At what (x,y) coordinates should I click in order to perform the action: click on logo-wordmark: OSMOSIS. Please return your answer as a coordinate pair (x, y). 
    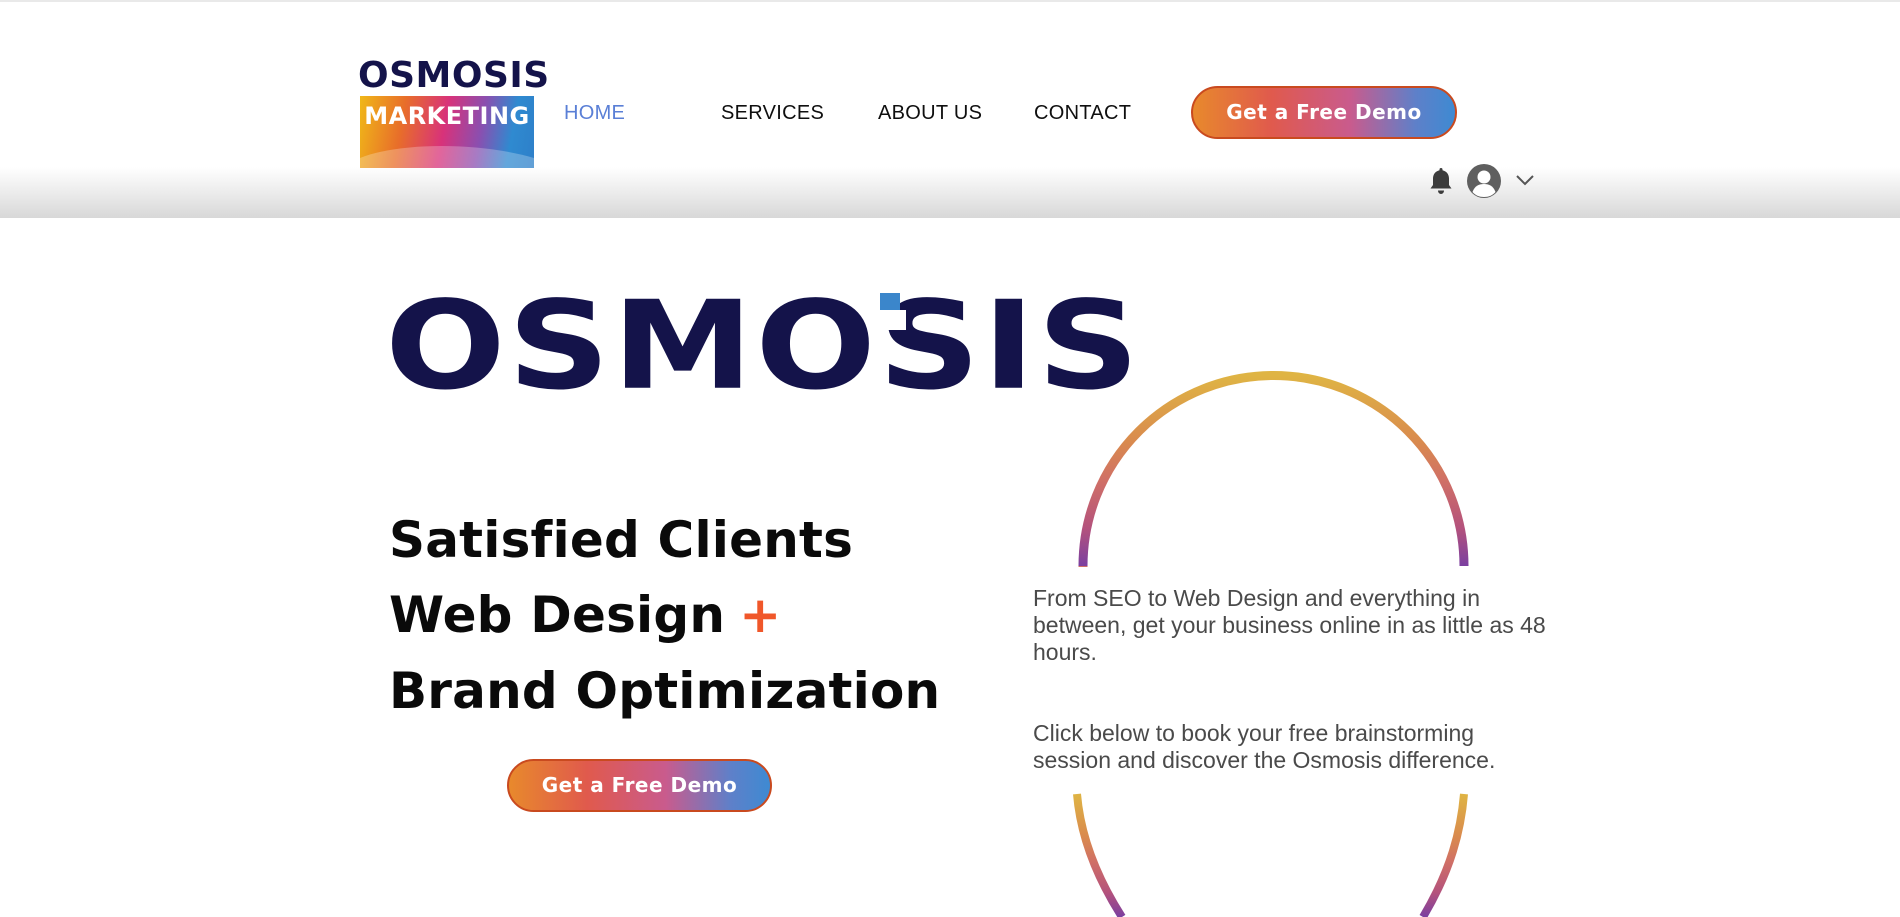
    Looking at the image, I should click on (454, 75).